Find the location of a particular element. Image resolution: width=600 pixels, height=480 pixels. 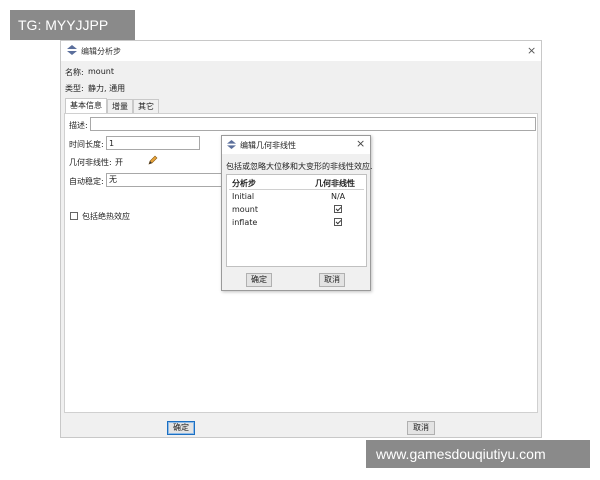

tab-basic: 基本信息 is located at coordinates (86, 106).